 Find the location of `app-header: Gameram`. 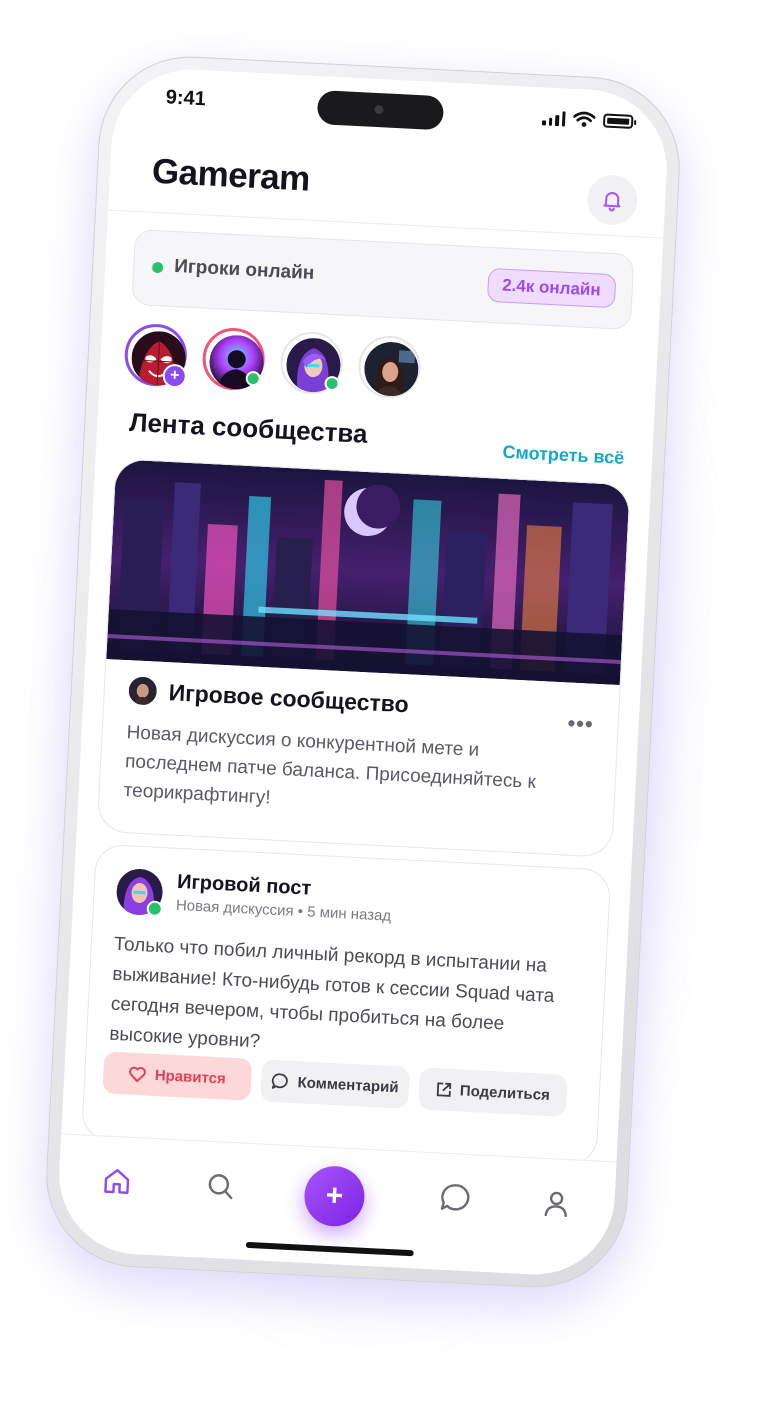

app-header: Gameram is located at coordinates (388, 188).